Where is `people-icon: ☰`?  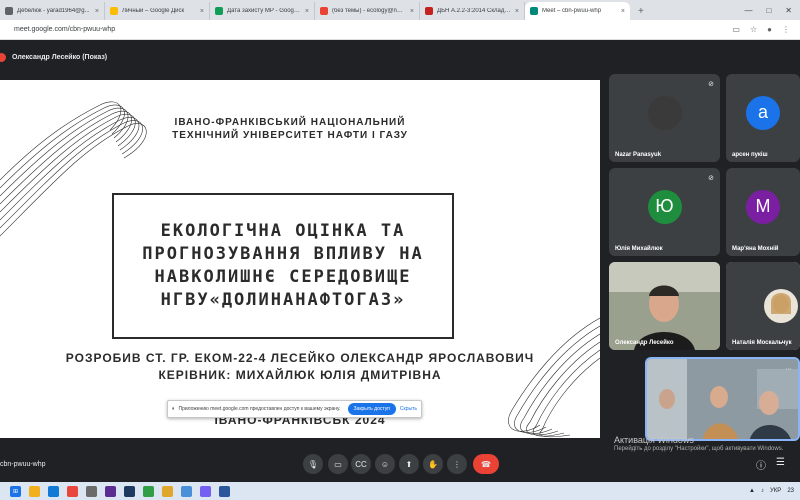
people-icon: ☰ is located at coordinates (780, 462).